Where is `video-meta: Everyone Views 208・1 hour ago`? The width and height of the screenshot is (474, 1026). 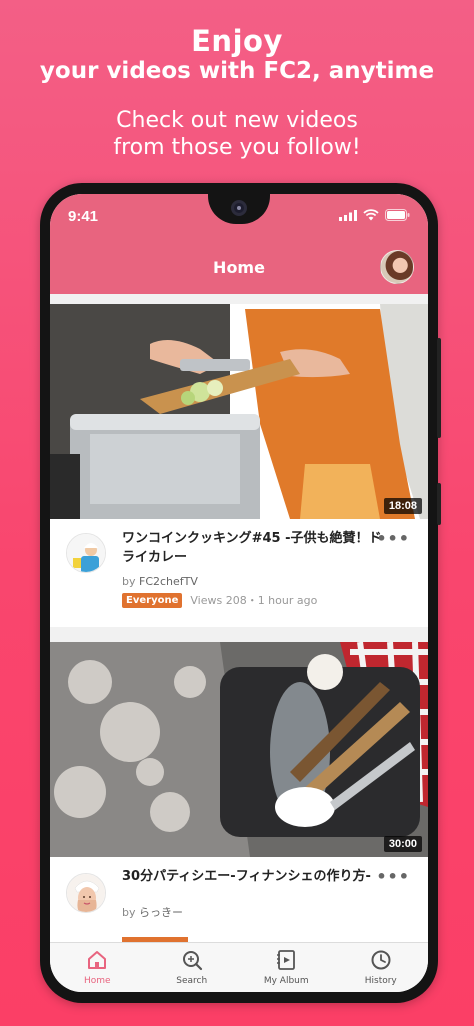 video-meta: Everyone Views 208・1 hour ago is located at coordinates (219, 600).